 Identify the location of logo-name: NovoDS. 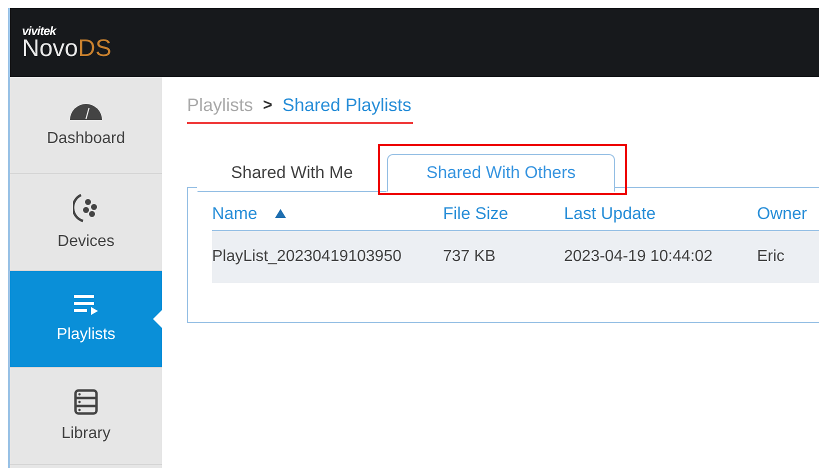
(67, 48).